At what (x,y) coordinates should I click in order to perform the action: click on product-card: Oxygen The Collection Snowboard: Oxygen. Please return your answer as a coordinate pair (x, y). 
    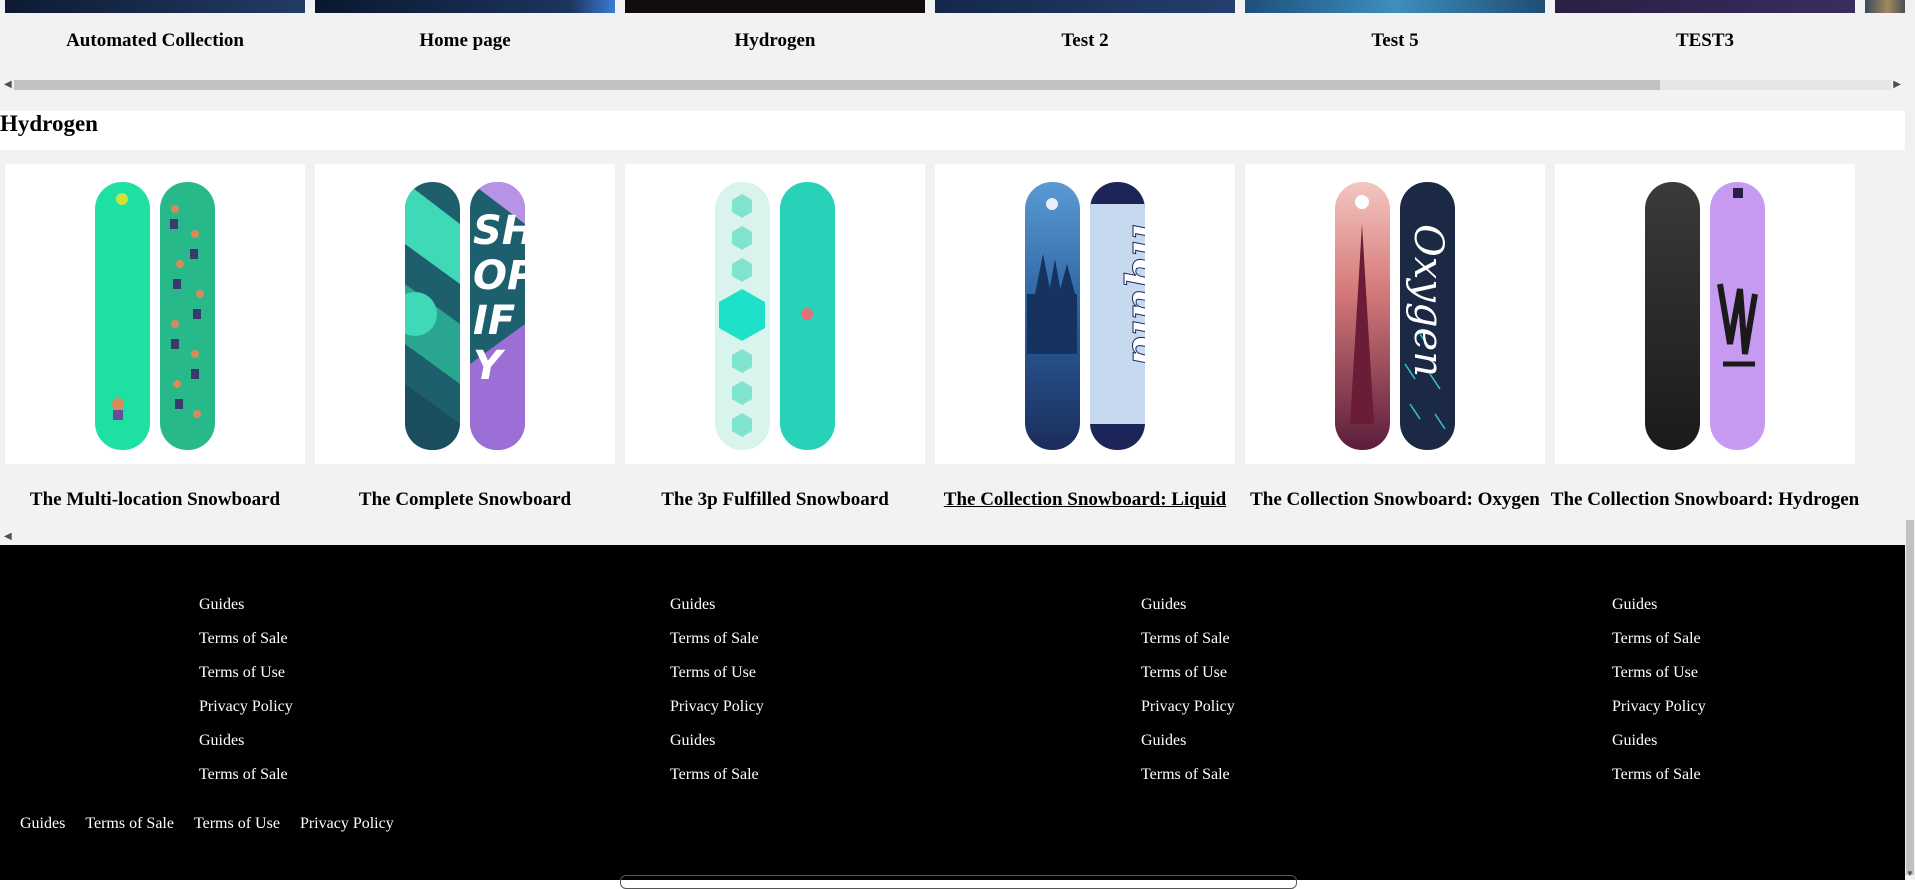
    Looking at the image, I should click on (1395, 337).